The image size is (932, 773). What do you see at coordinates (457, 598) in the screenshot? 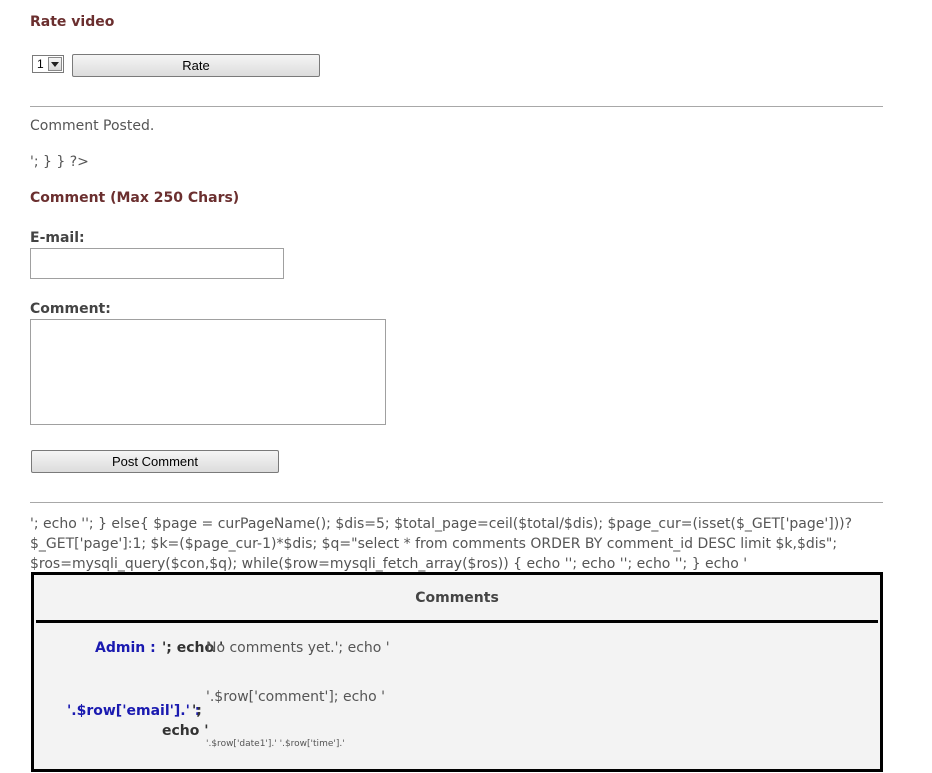
I see `comments-table-header: Comments` at bounding box center [457, 598].